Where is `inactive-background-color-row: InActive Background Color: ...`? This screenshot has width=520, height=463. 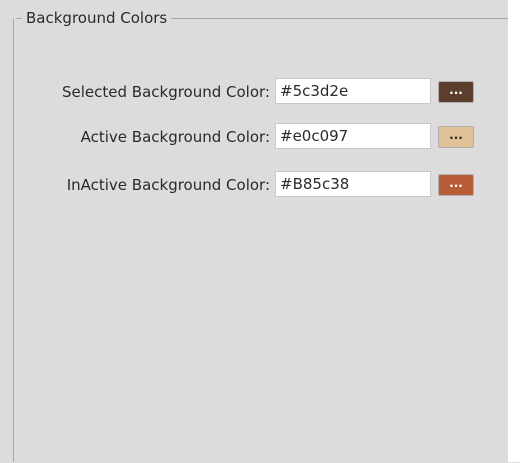 inactive-background-color-row: InActive Background Color: ... is located at coordinates (254, 185).